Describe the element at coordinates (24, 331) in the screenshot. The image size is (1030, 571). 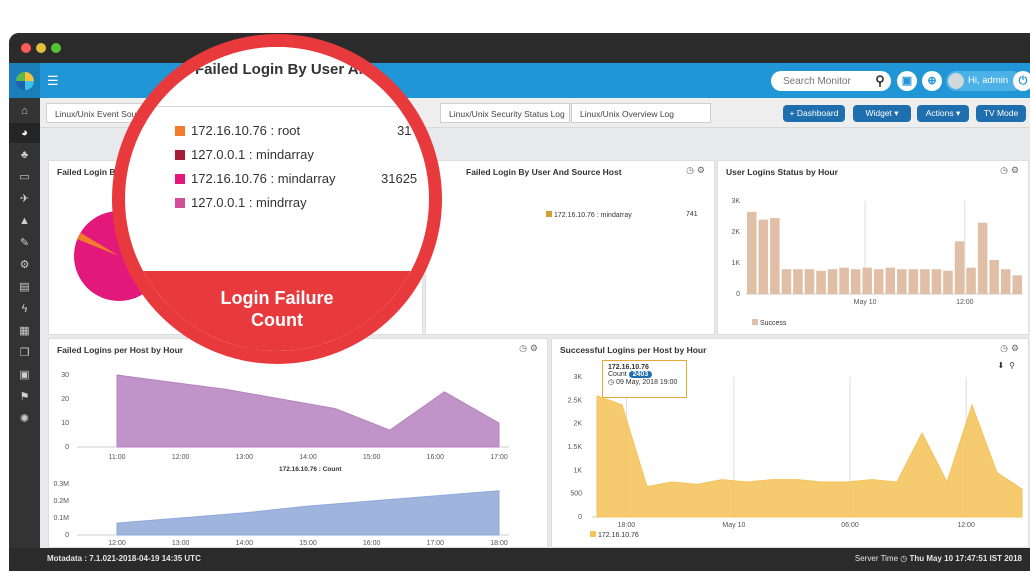
I see `calendar-icon: ▦` at that location.